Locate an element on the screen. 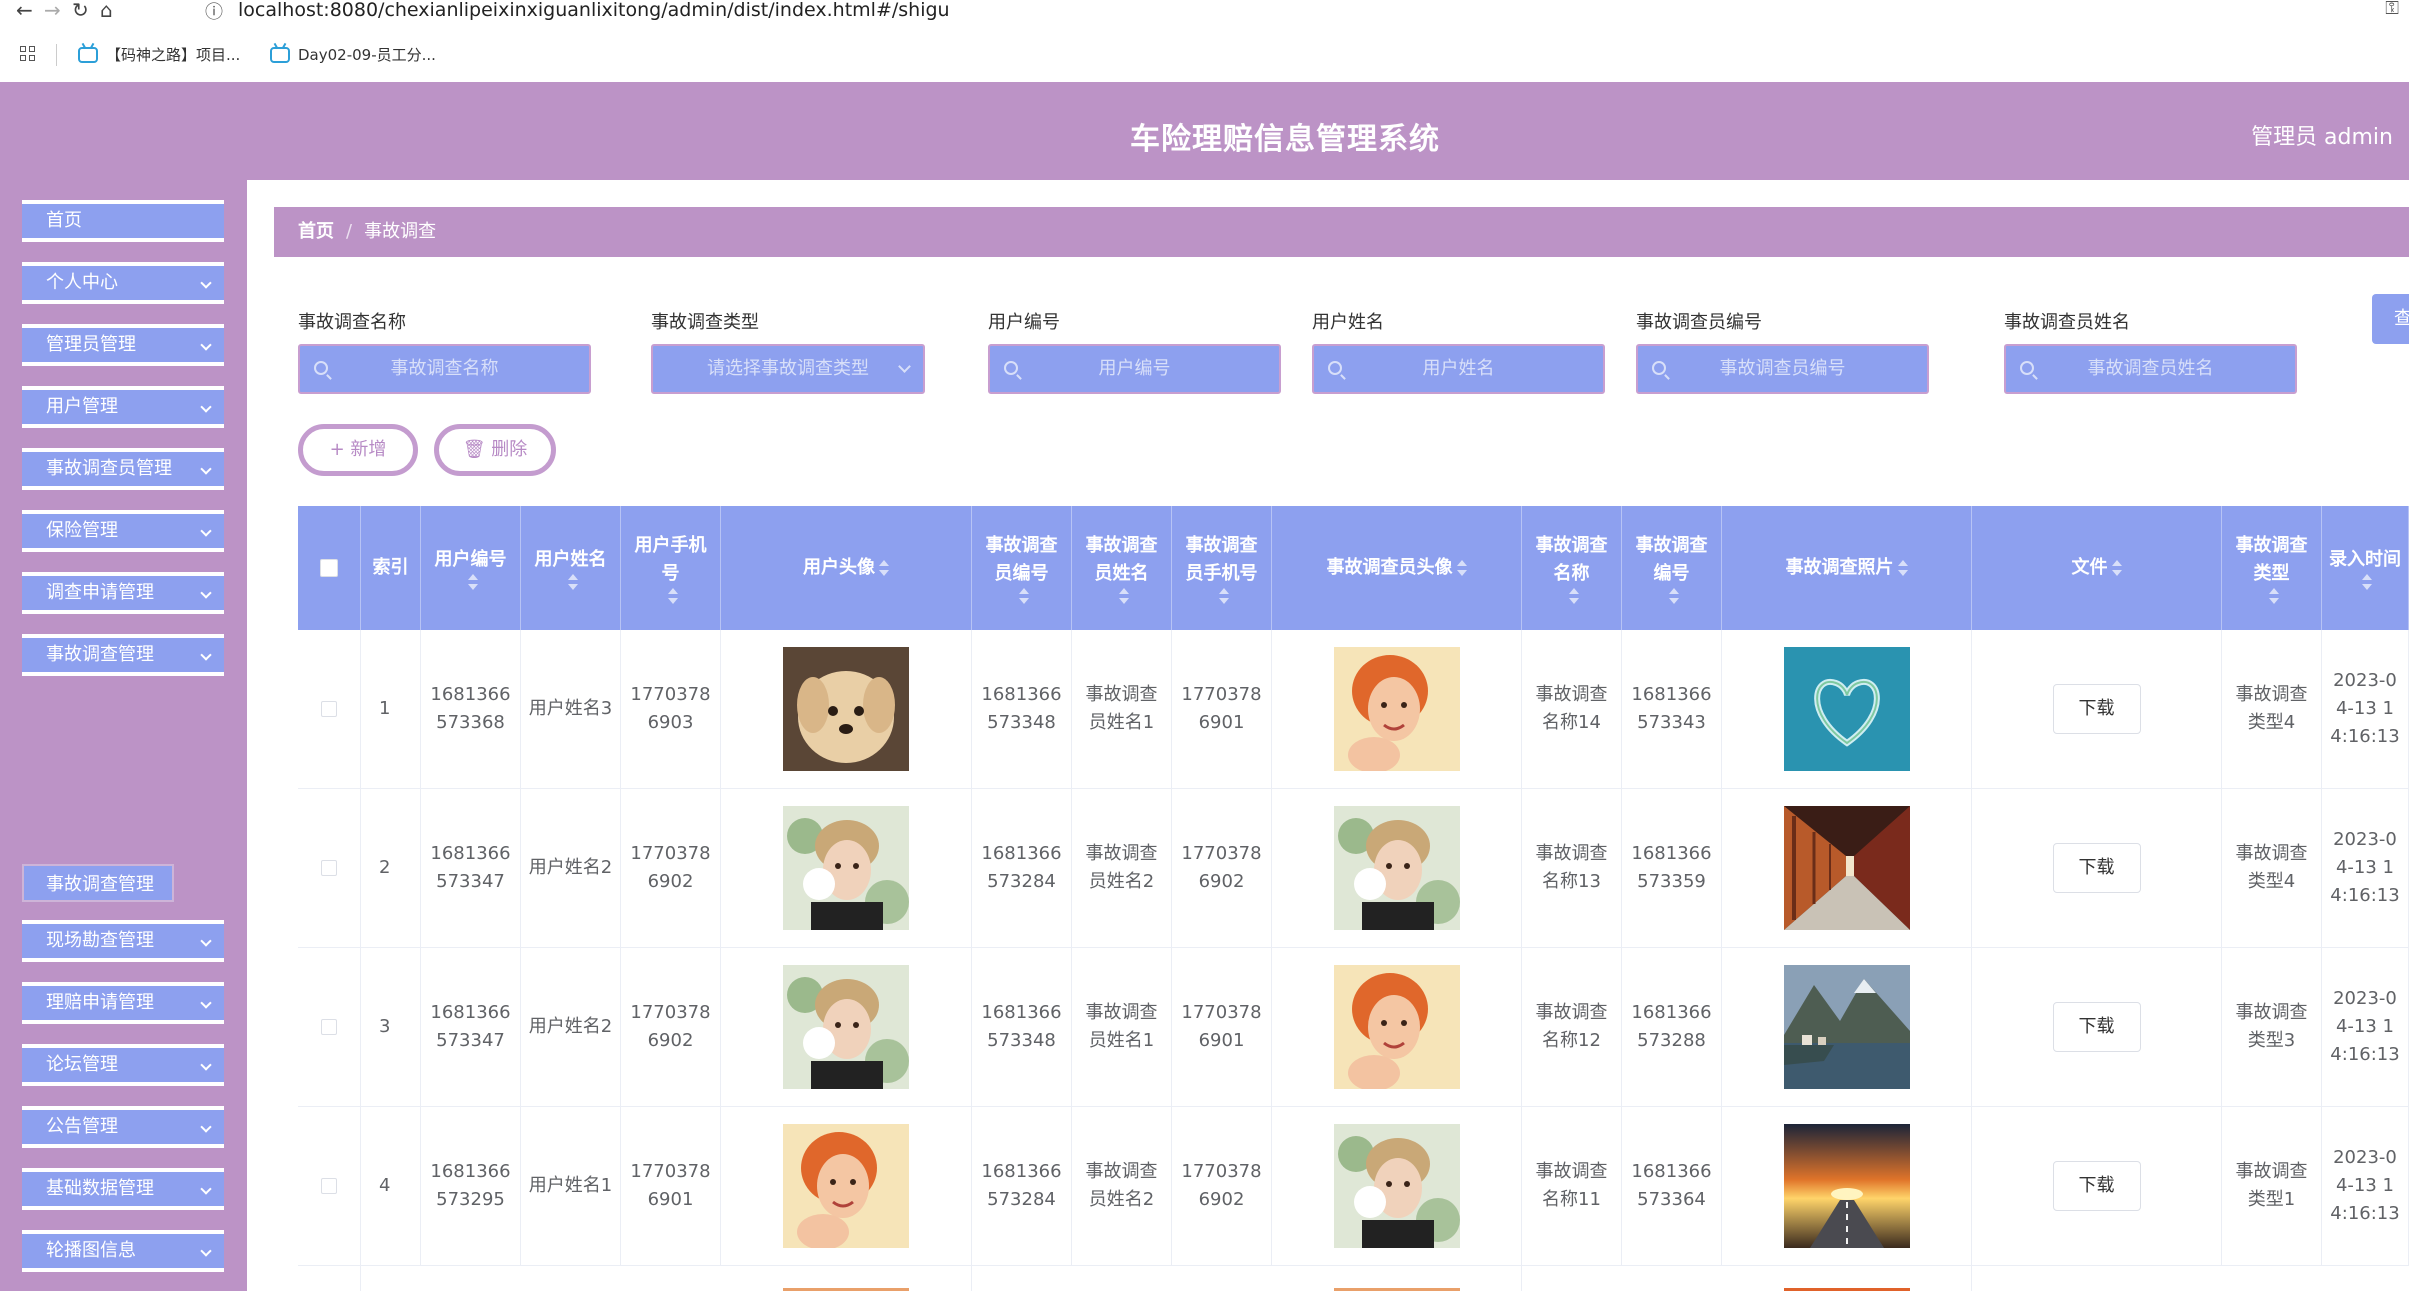 This screenshot has height=1291, width=2409. cell-accident-no: 1681366573364 is located at coordinates (1672, 1186).